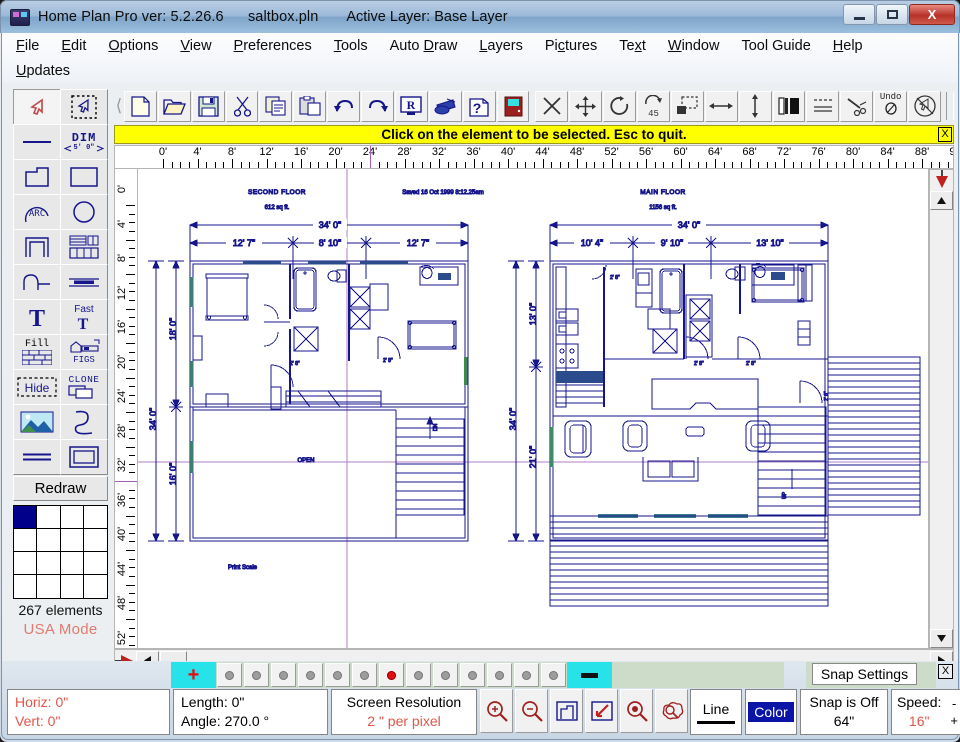  What do you see at coordinates (932, 14) in the screenshot?
I see `close-button: X` at bounding box center [932, 14].